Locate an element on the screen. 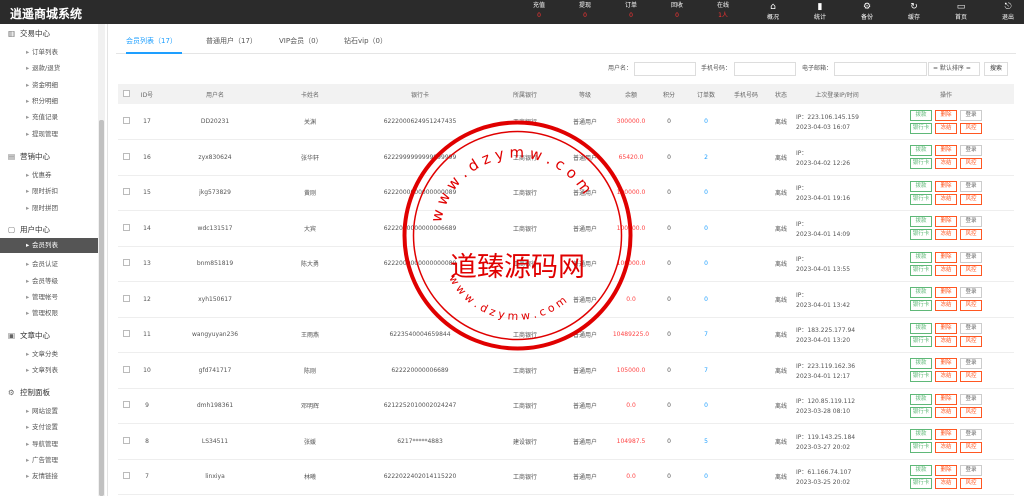 Image resolution: width=1024 pixels, height=496 pixels. sidebar-item: ▸ 提现管理 is located at coordinates (42, 133).